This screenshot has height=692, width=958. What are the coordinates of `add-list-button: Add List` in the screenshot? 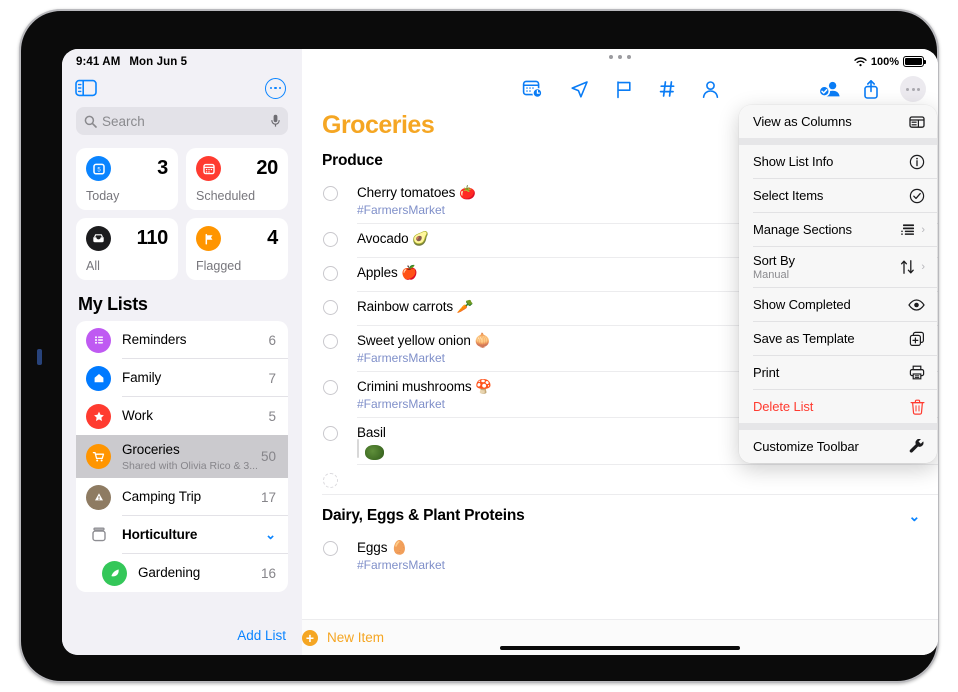 It's located at (261, 635).